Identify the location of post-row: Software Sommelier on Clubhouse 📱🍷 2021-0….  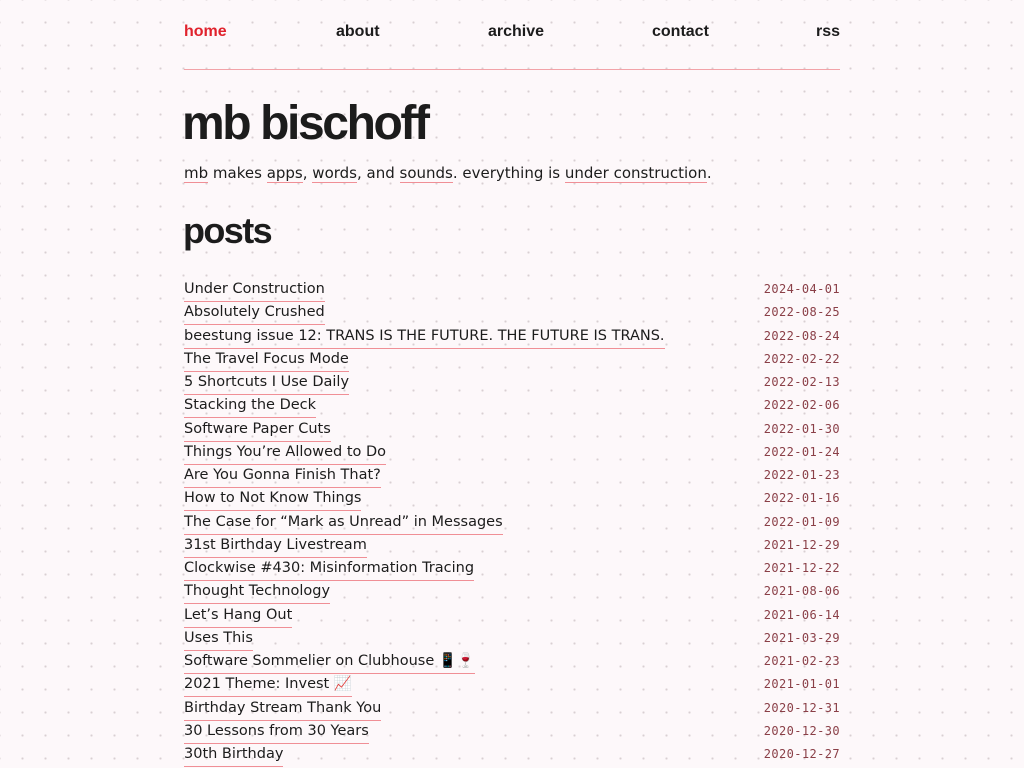
(512, 662).